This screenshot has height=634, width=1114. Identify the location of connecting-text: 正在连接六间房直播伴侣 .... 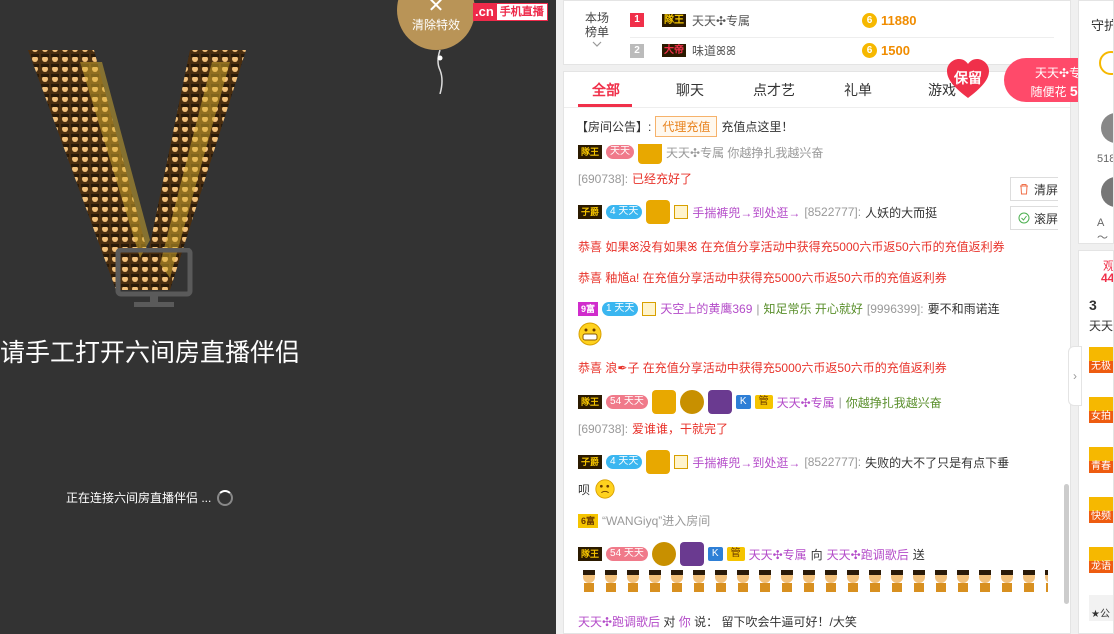
(139, 498).